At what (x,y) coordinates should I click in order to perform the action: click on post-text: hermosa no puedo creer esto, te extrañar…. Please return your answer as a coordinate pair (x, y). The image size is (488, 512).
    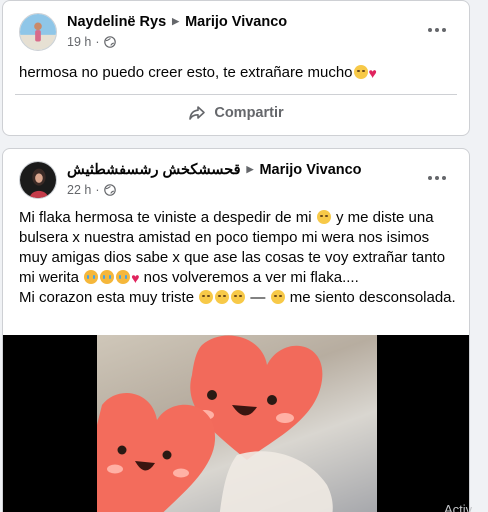
    Looking at the image, I should click on (198, 72).